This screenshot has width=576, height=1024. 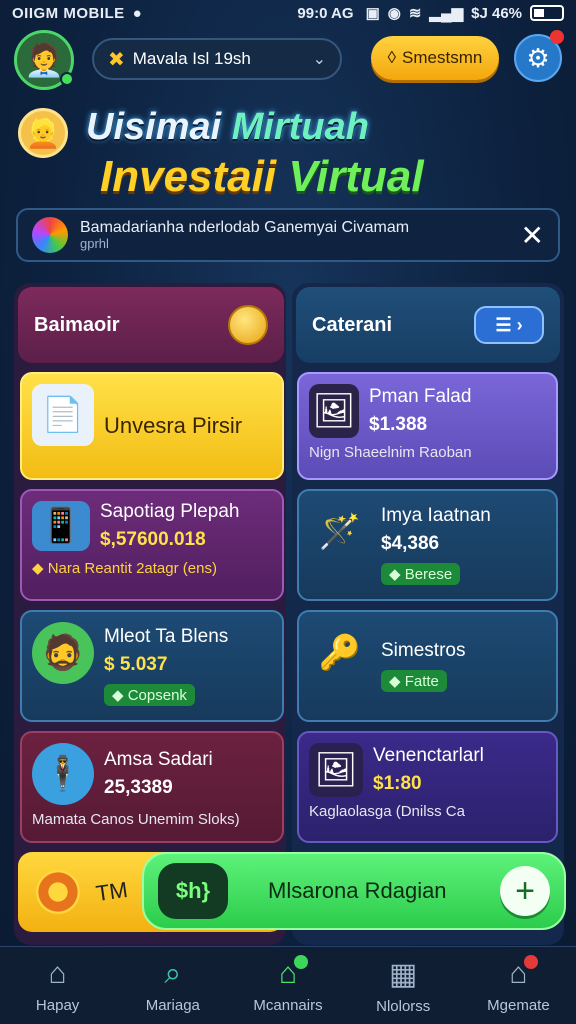 What do you see at coordinates (390, 452) in the screenshot?
I see `card-note: Nign Shaeelnim Raoban` at bounding box center [390, 452].